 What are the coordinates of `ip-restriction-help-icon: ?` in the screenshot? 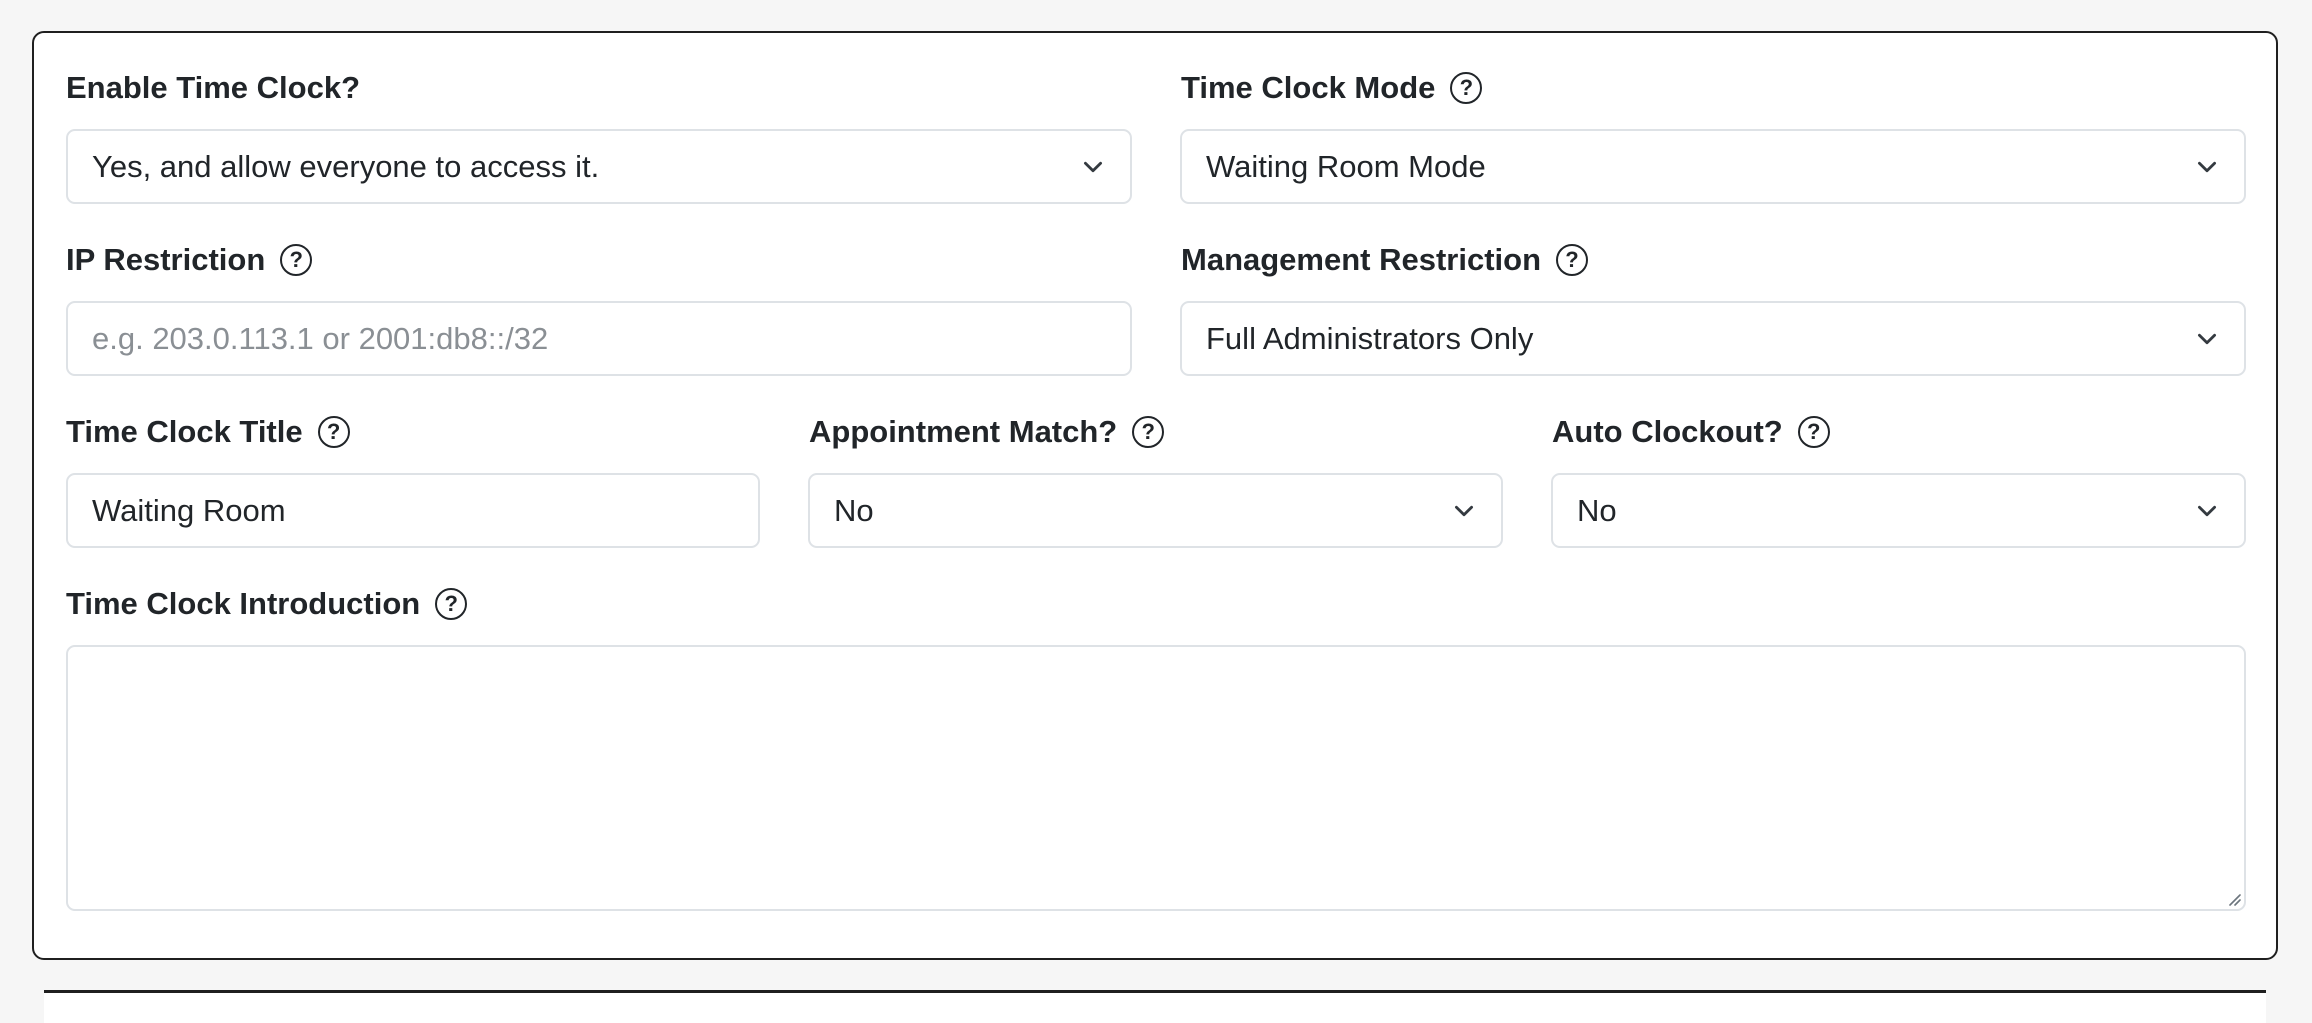 It's located at (296, 260).